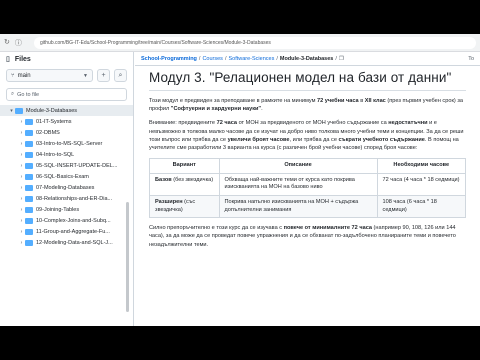 The width and height of the screenshot is (480, 360). Describe the element at coordinates (127, 257) in the screenshot. I see `sidebar-scrollbar` at that location.